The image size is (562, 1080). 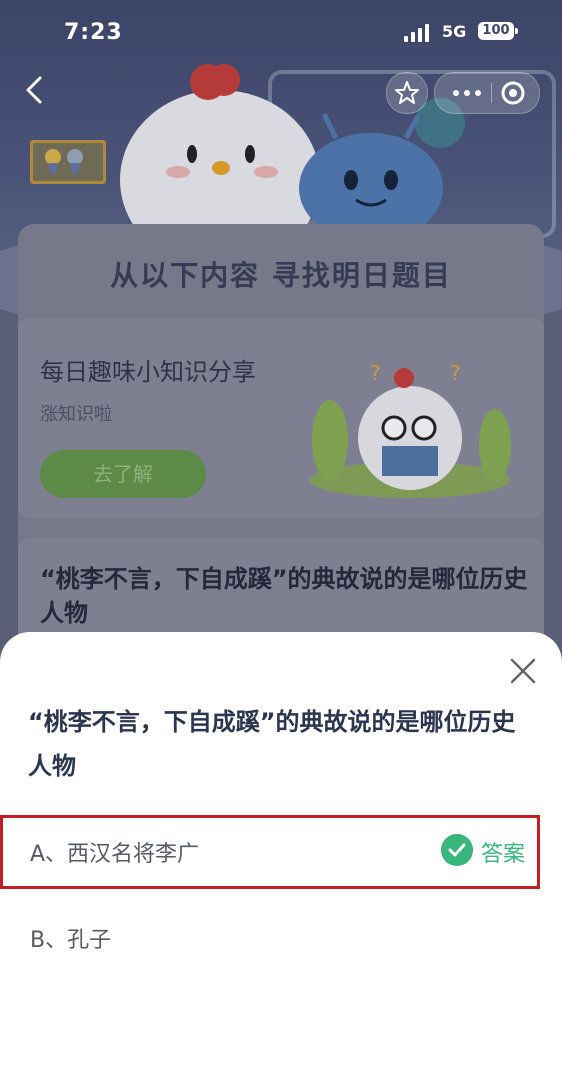 What do you see at coordinates (503, 854) in the screenshot?
I see `answer-badge-label: 答案` at bounding box center [503, 854].